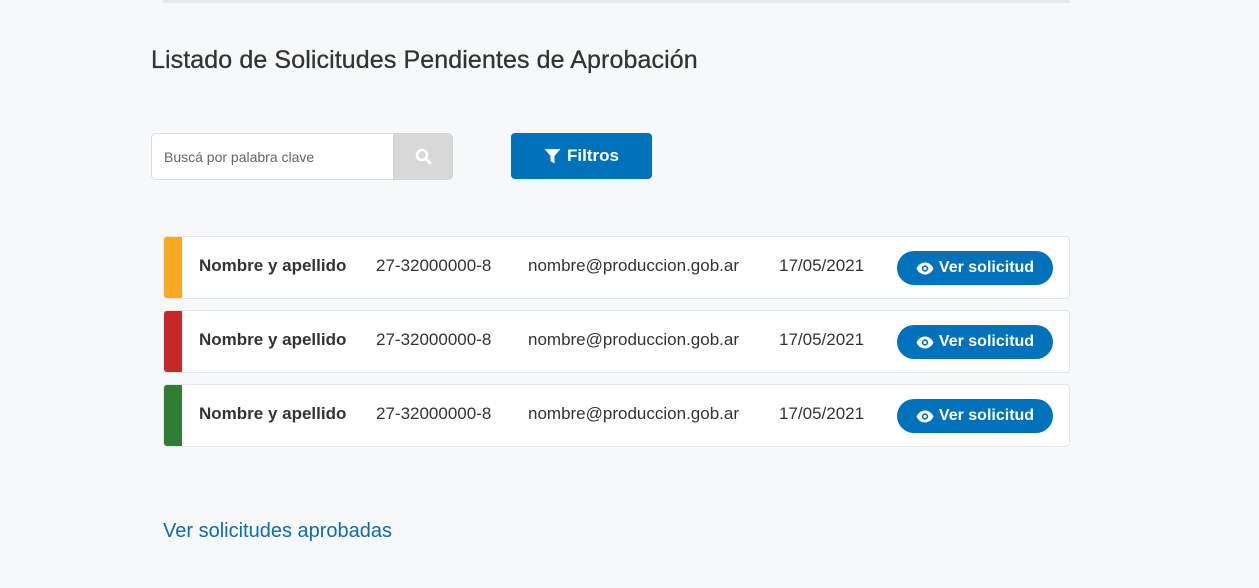  I want to click on filters-button: Filtros, so click(581, 156).